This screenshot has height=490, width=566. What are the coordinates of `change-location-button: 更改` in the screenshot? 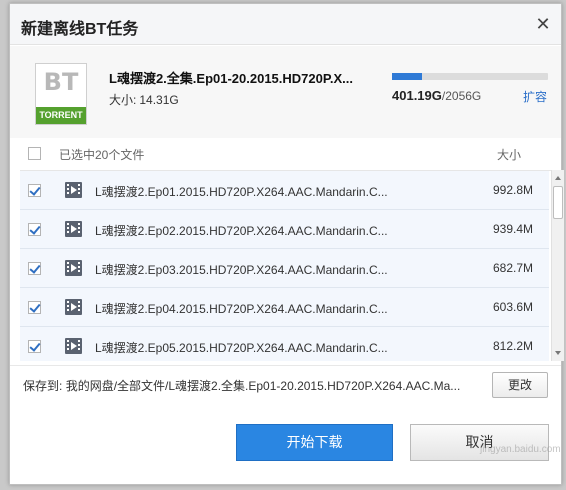 It's located at (520, 385).